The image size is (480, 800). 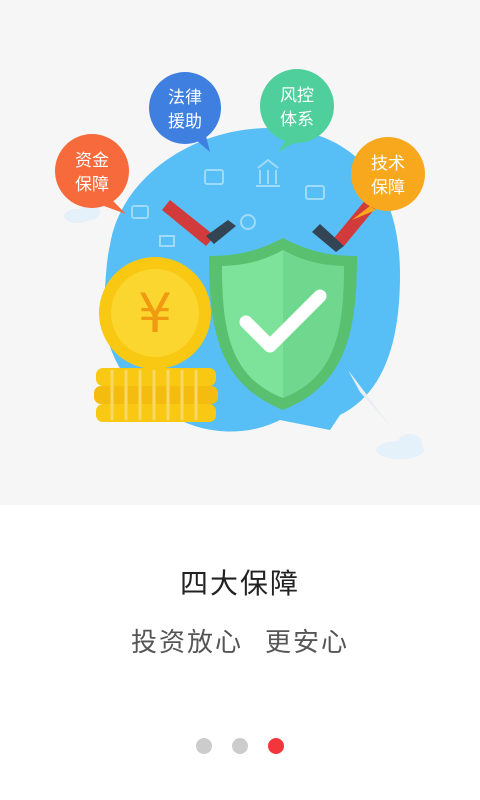 I want to click on page-subtitle: 投资放心 更安心, so click(x=240, y=640).